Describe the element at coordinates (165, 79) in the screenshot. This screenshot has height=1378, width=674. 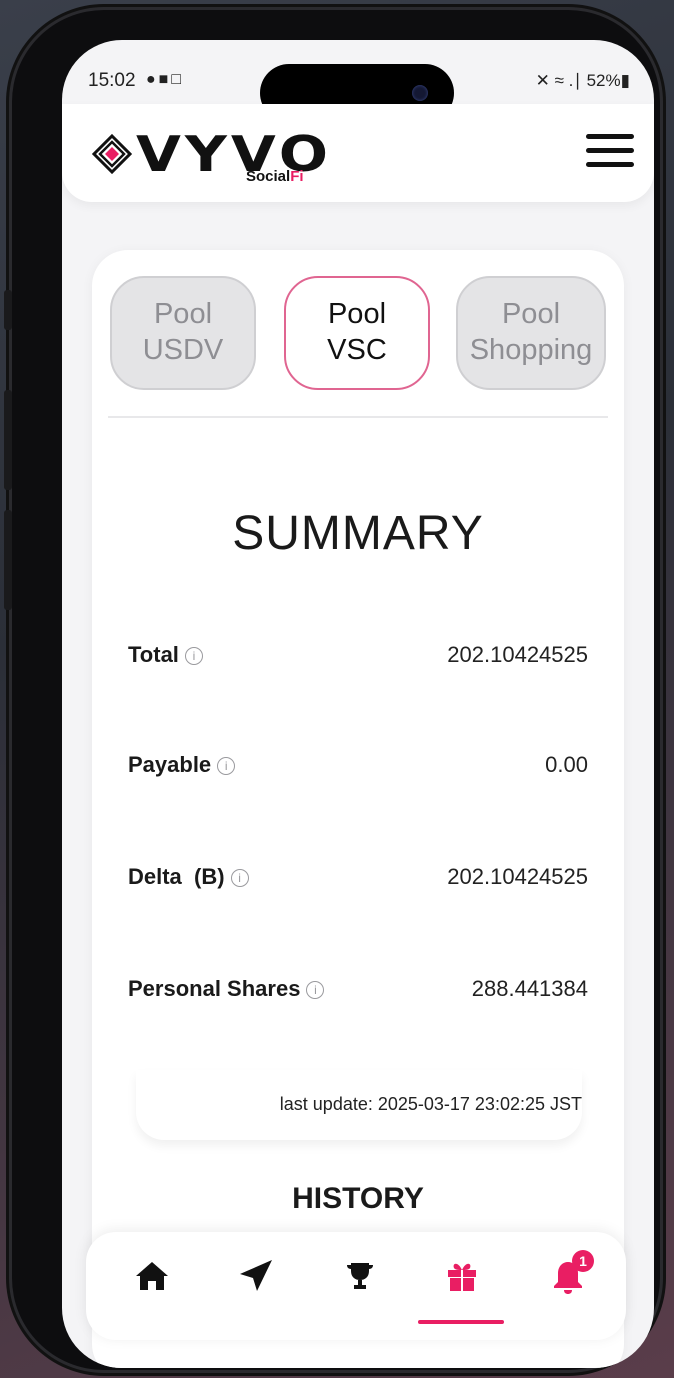
I see `status-notification-icons: ●■□` at that location.